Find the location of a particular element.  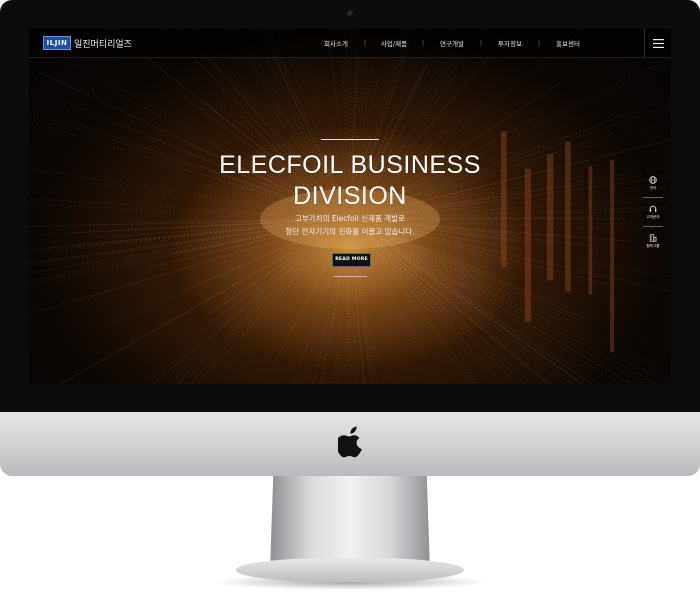

main-nav: 회사소개 | 사업/제품 | 연구개발 | 투자정보 | 홍보센터 is located at coordinates (452, 43).